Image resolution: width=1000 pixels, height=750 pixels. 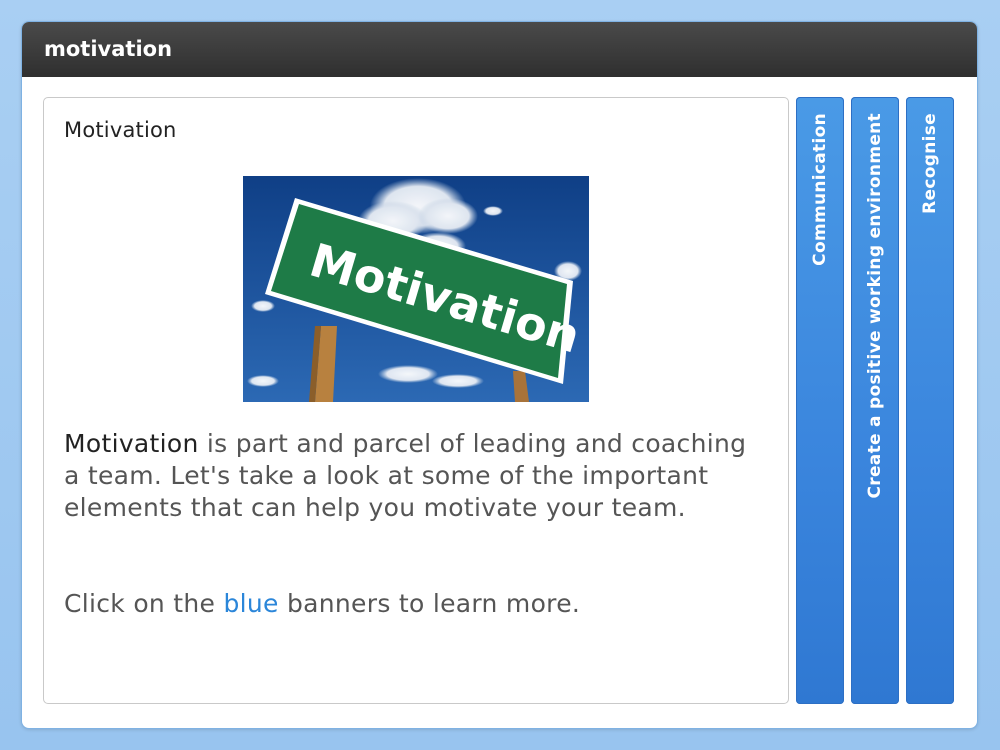 I want to click on instruction-blue-word: blue, so click(x=251, y=603).